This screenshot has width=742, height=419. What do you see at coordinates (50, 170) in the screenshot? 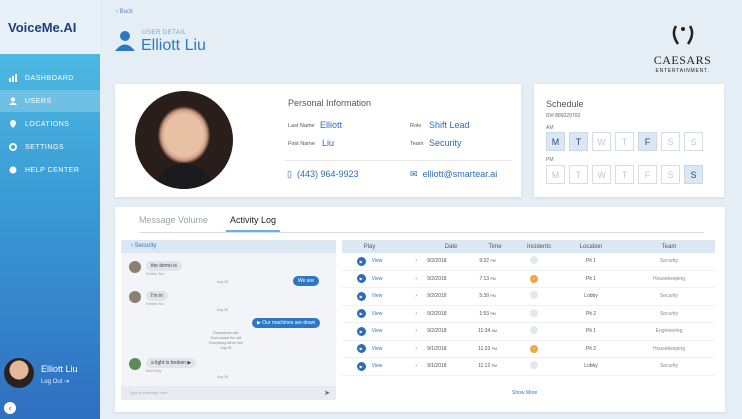
I see `sidebar-item-help-center: HELP CENTER` at bounding box center [50, 170].